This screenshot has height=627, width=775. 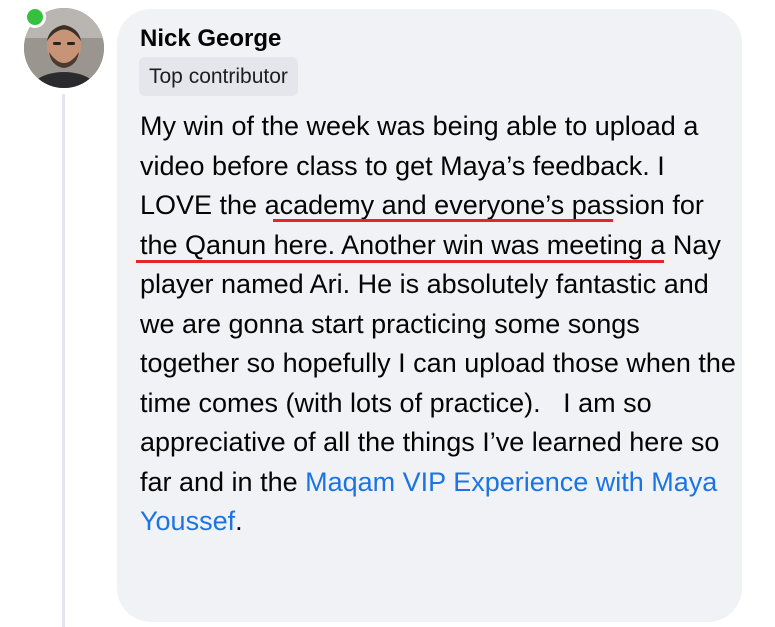 I want to click on comment-text-end: ., so click(x=239, y=521).